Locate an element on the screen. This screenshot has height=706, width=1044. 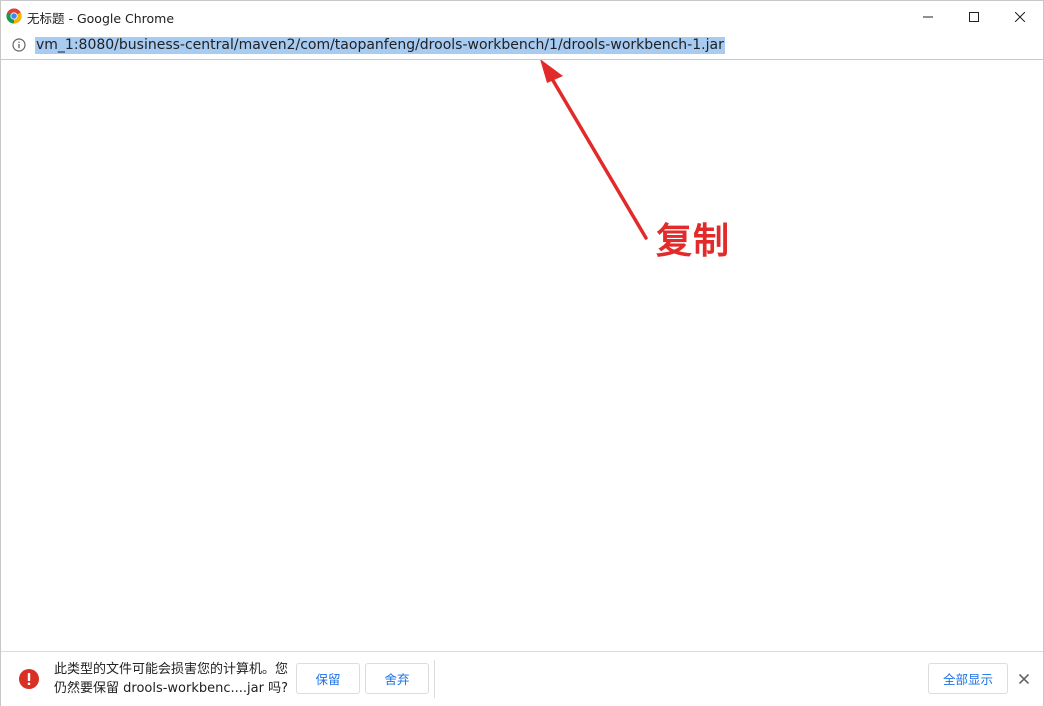
close-download-bar-button is located at coordinates (1024, 679).